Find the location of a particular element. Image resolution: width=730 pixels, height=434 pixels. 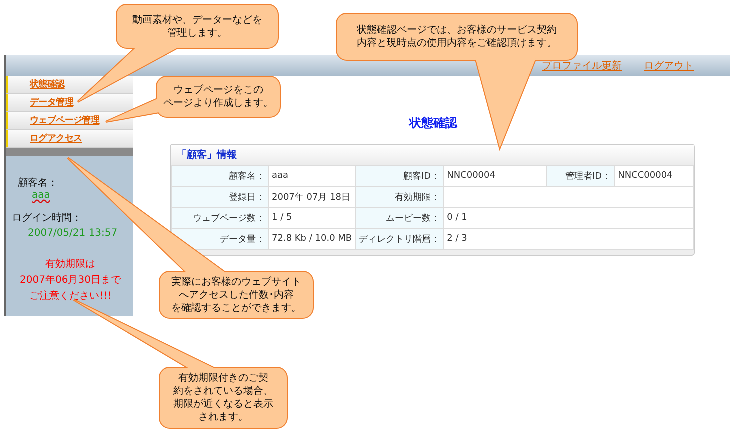

callout-text: 有効期限付きのご契 約をされている場合、 期限が近くなると表示 されます。 is located at coordinates (224, 398).